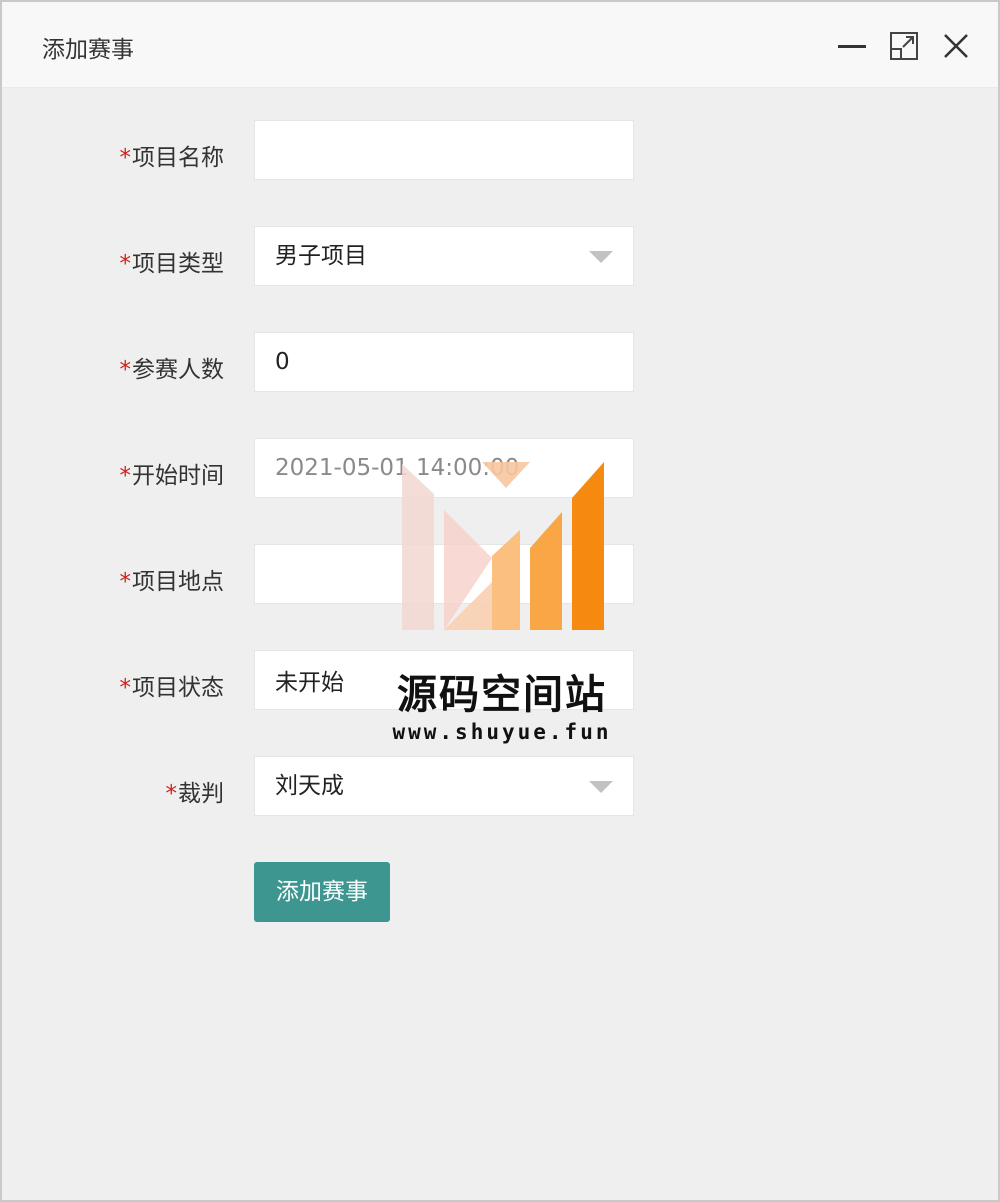 The height and width of the screenshot is (1202, 1000). Describe the element at coordinates (444, 362) in the screenshot. I see `participant-count-input` at that location.